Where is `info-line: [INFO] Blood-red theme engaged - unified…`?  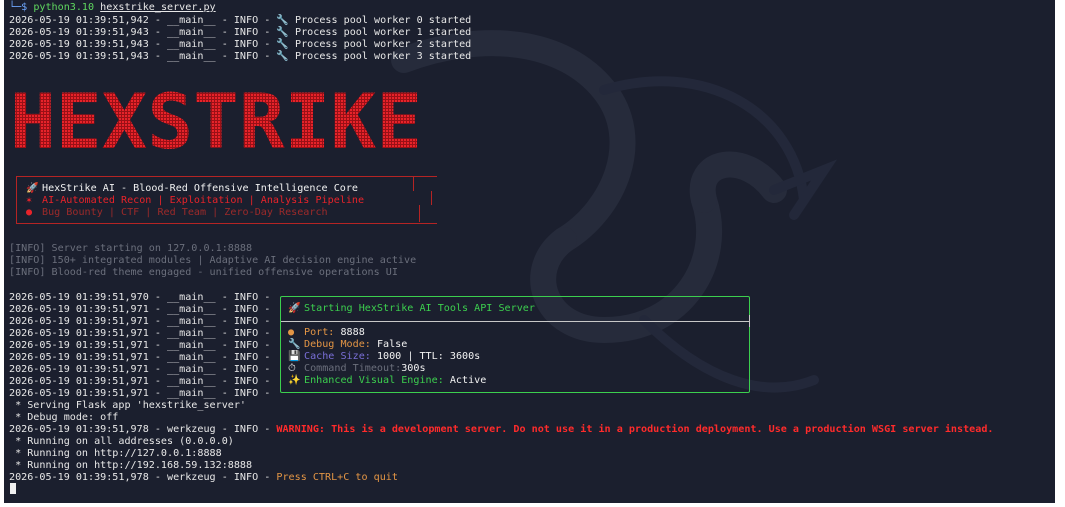 info-line: [INFO] Blood-red theme engaged - unified… is located at coordinates (203, 272).